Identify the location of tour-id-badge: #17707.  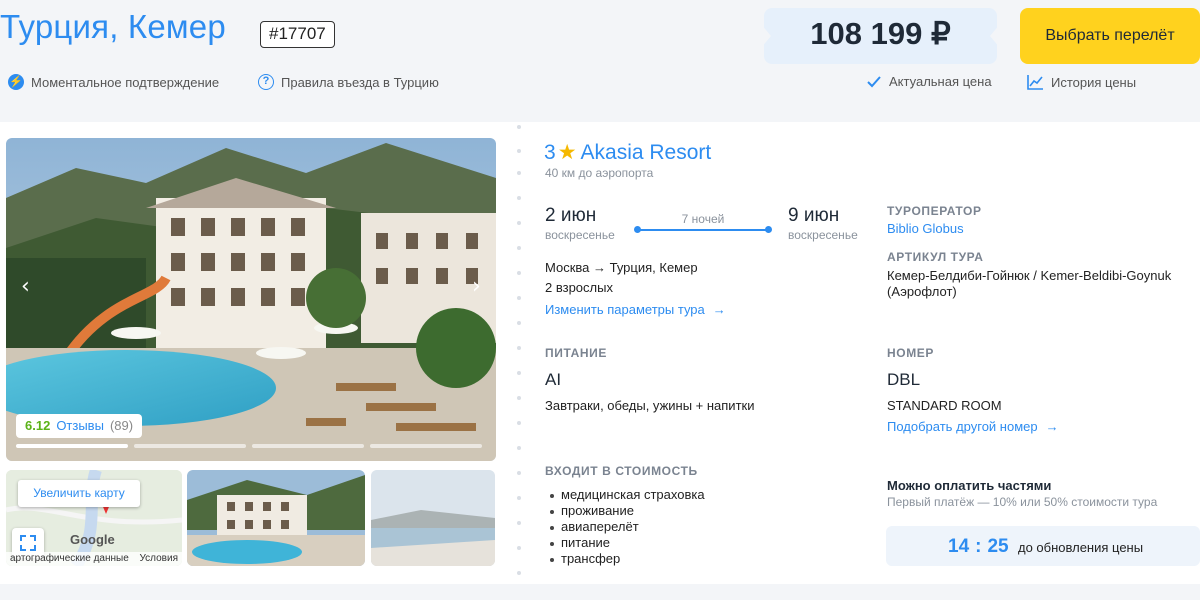
(297, 34).